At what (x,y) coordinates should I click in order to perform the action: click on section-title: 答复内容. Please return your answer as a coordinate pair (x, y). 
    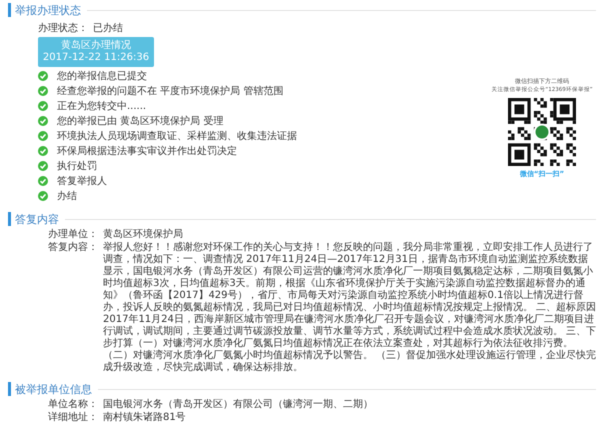
    Looking at the image, I should click on (37, 219).